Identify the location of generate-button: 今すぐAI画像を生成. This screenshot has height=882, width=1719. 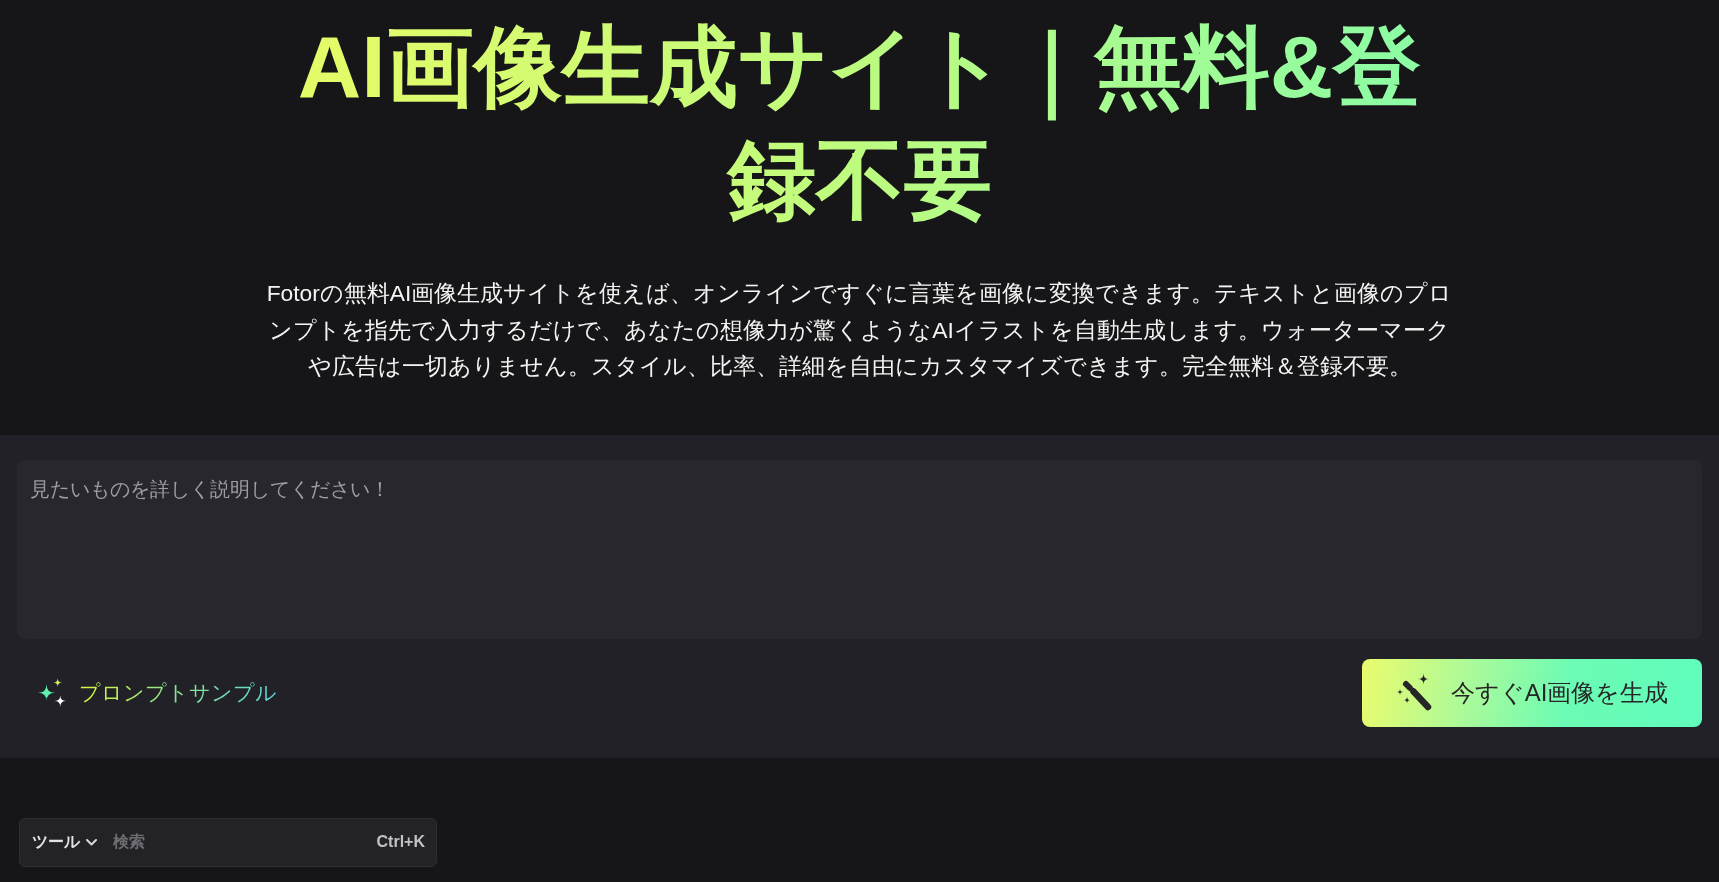
(1532, 692).